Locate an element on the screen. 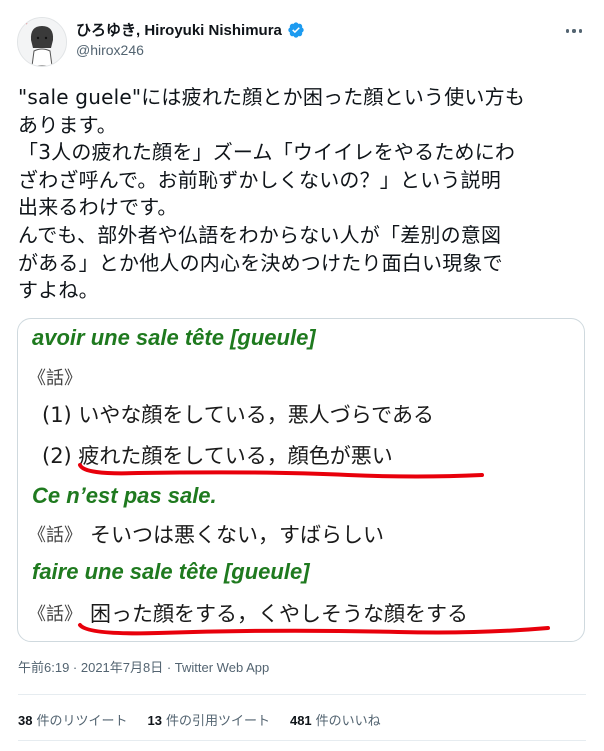  quote-tweets-label: 件の引用ツイート is located at coordinates (217, 720).